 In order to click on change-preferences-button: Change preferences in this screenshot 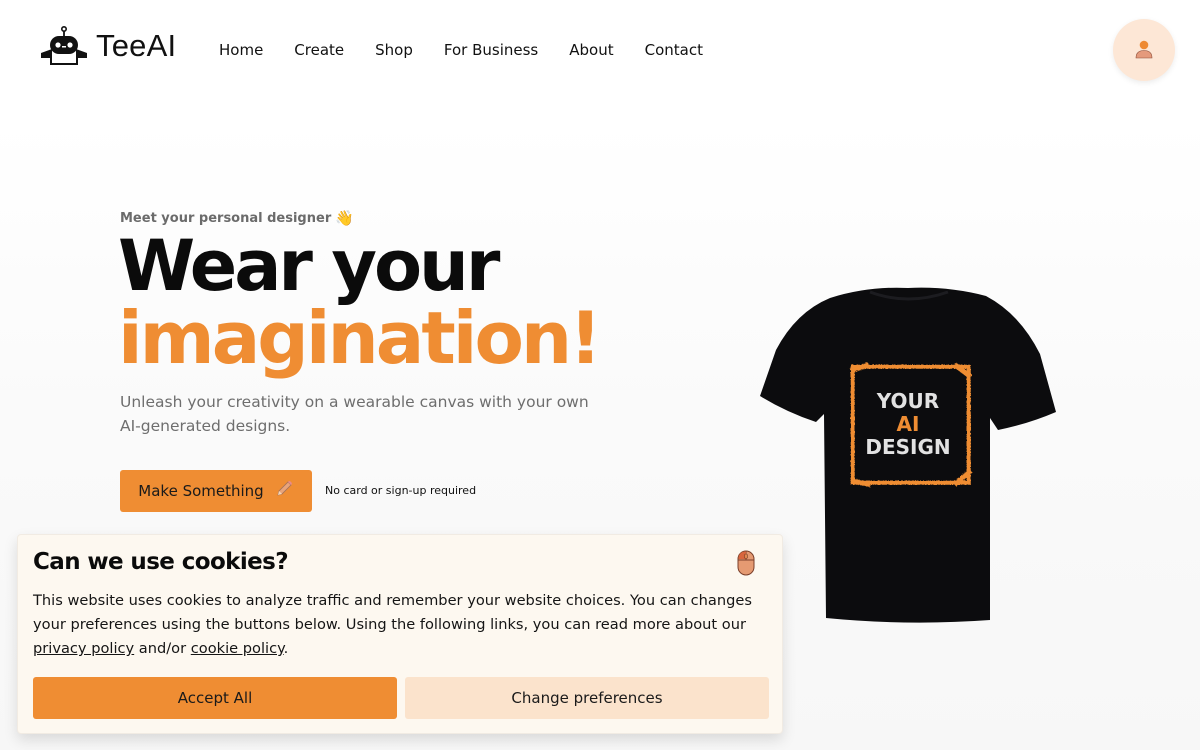, I will do `click(587, 698)`.